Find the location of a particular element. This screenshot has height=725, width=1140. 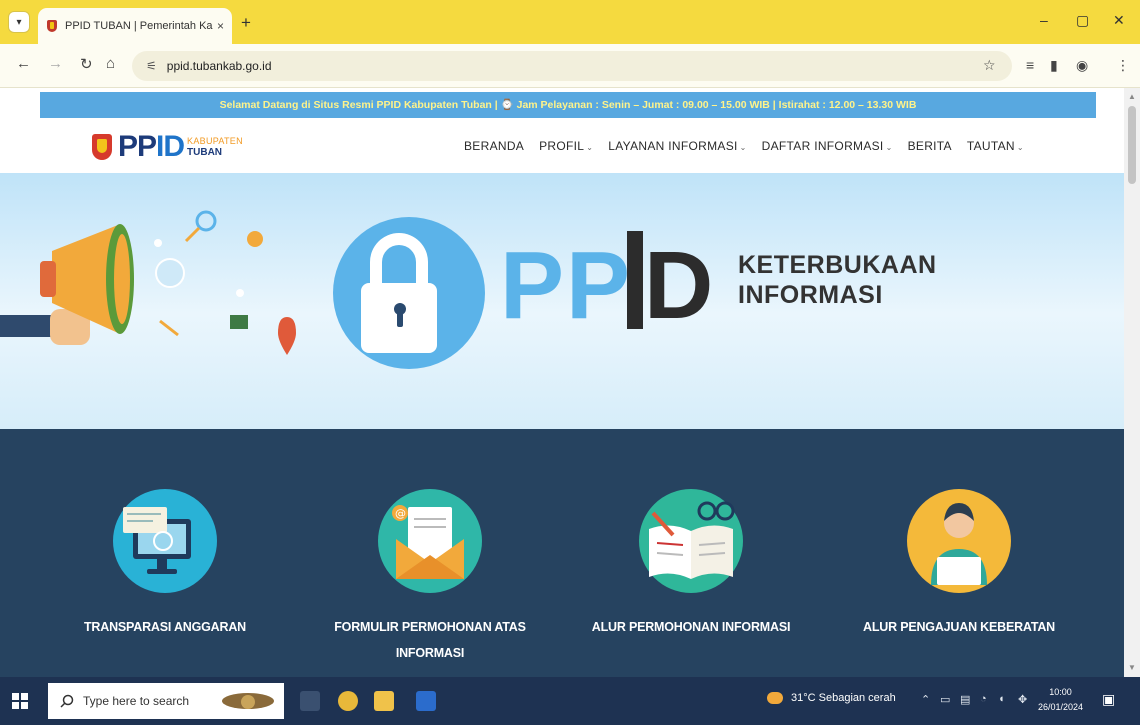

weather-cloud-sun-icon is located at coordinates (775, 698).